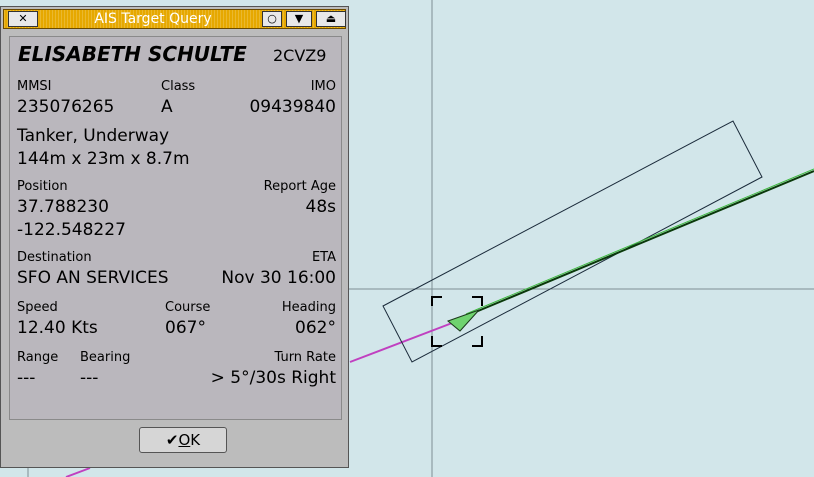 Image resolution: width=814 pixels, height=477 pixels. I want to click on heading-line, so click(639, 243).